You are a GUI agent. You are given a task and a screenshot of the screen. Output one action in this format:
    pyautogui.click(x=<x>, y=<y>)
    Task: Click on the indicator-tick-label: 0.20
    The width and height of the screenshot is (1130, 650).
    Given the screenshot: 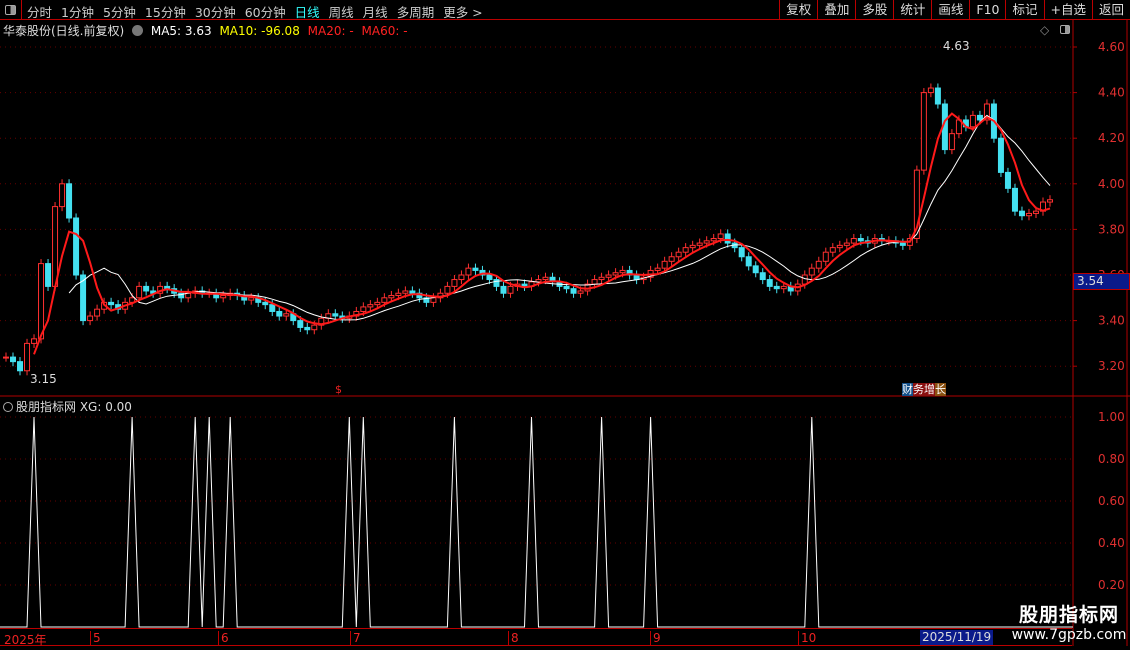 What is the action you would take?
    pyautogui.click(x=1111, y=585)
    